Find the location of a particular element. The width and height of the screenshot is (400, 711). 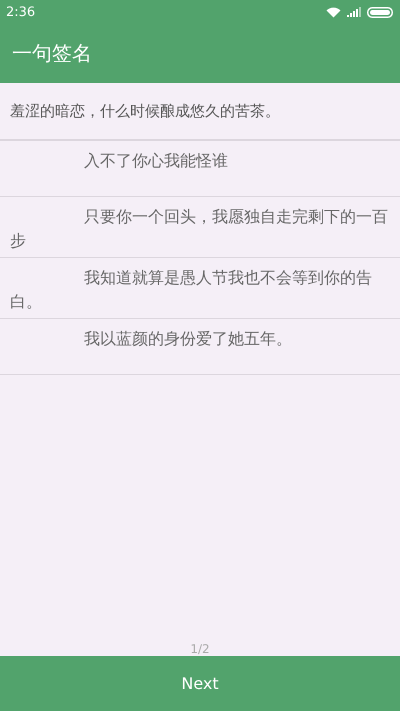

signal-icon is located at coordinates (354, 12).